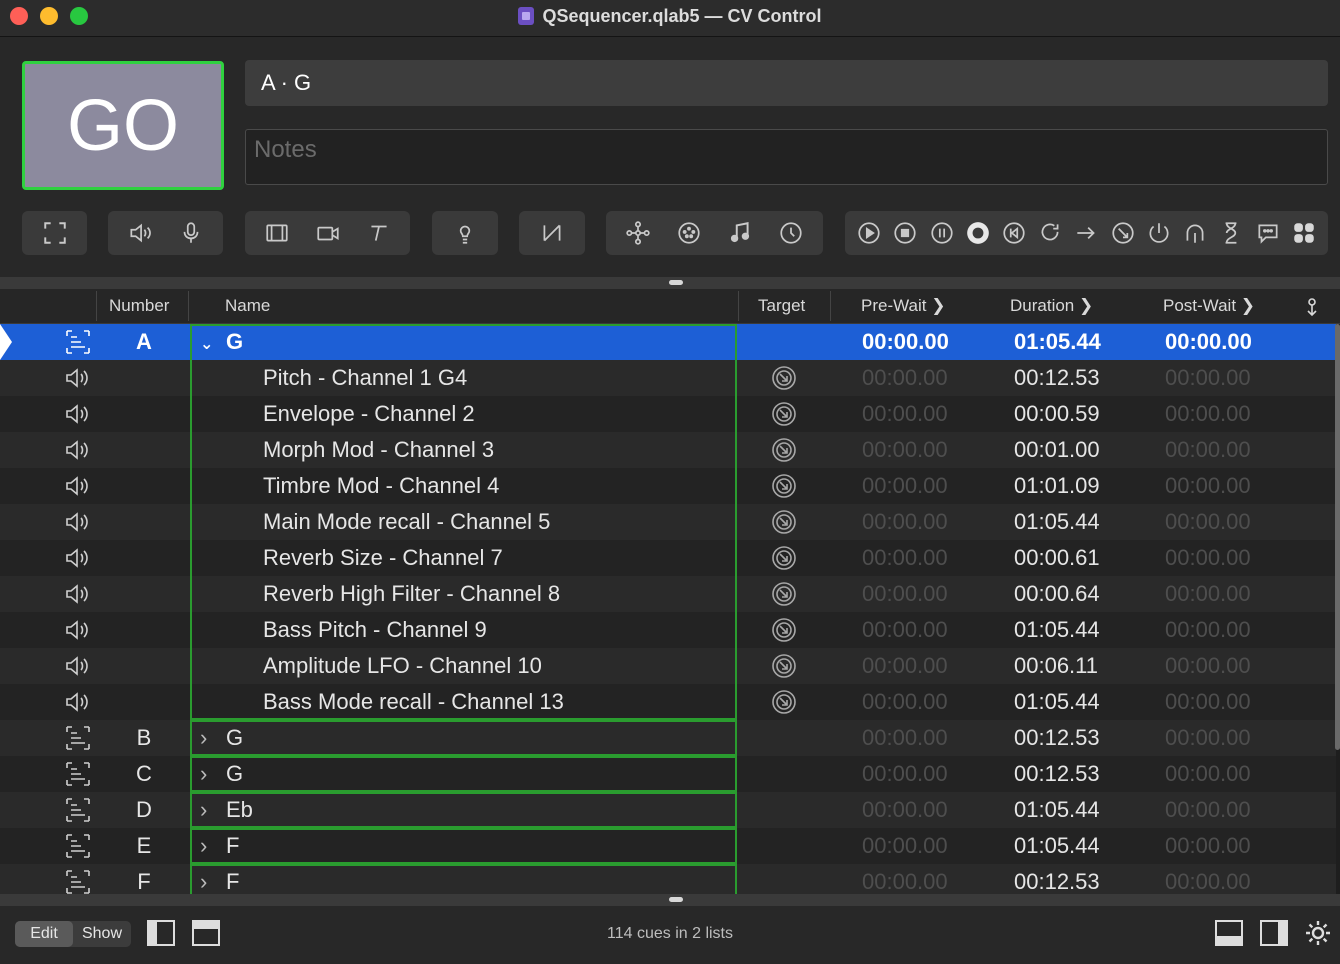 Image resolution: width=1340 pixels, height=964 pixels. I want to click on devamp-cue-icon, so click(1050, 233).